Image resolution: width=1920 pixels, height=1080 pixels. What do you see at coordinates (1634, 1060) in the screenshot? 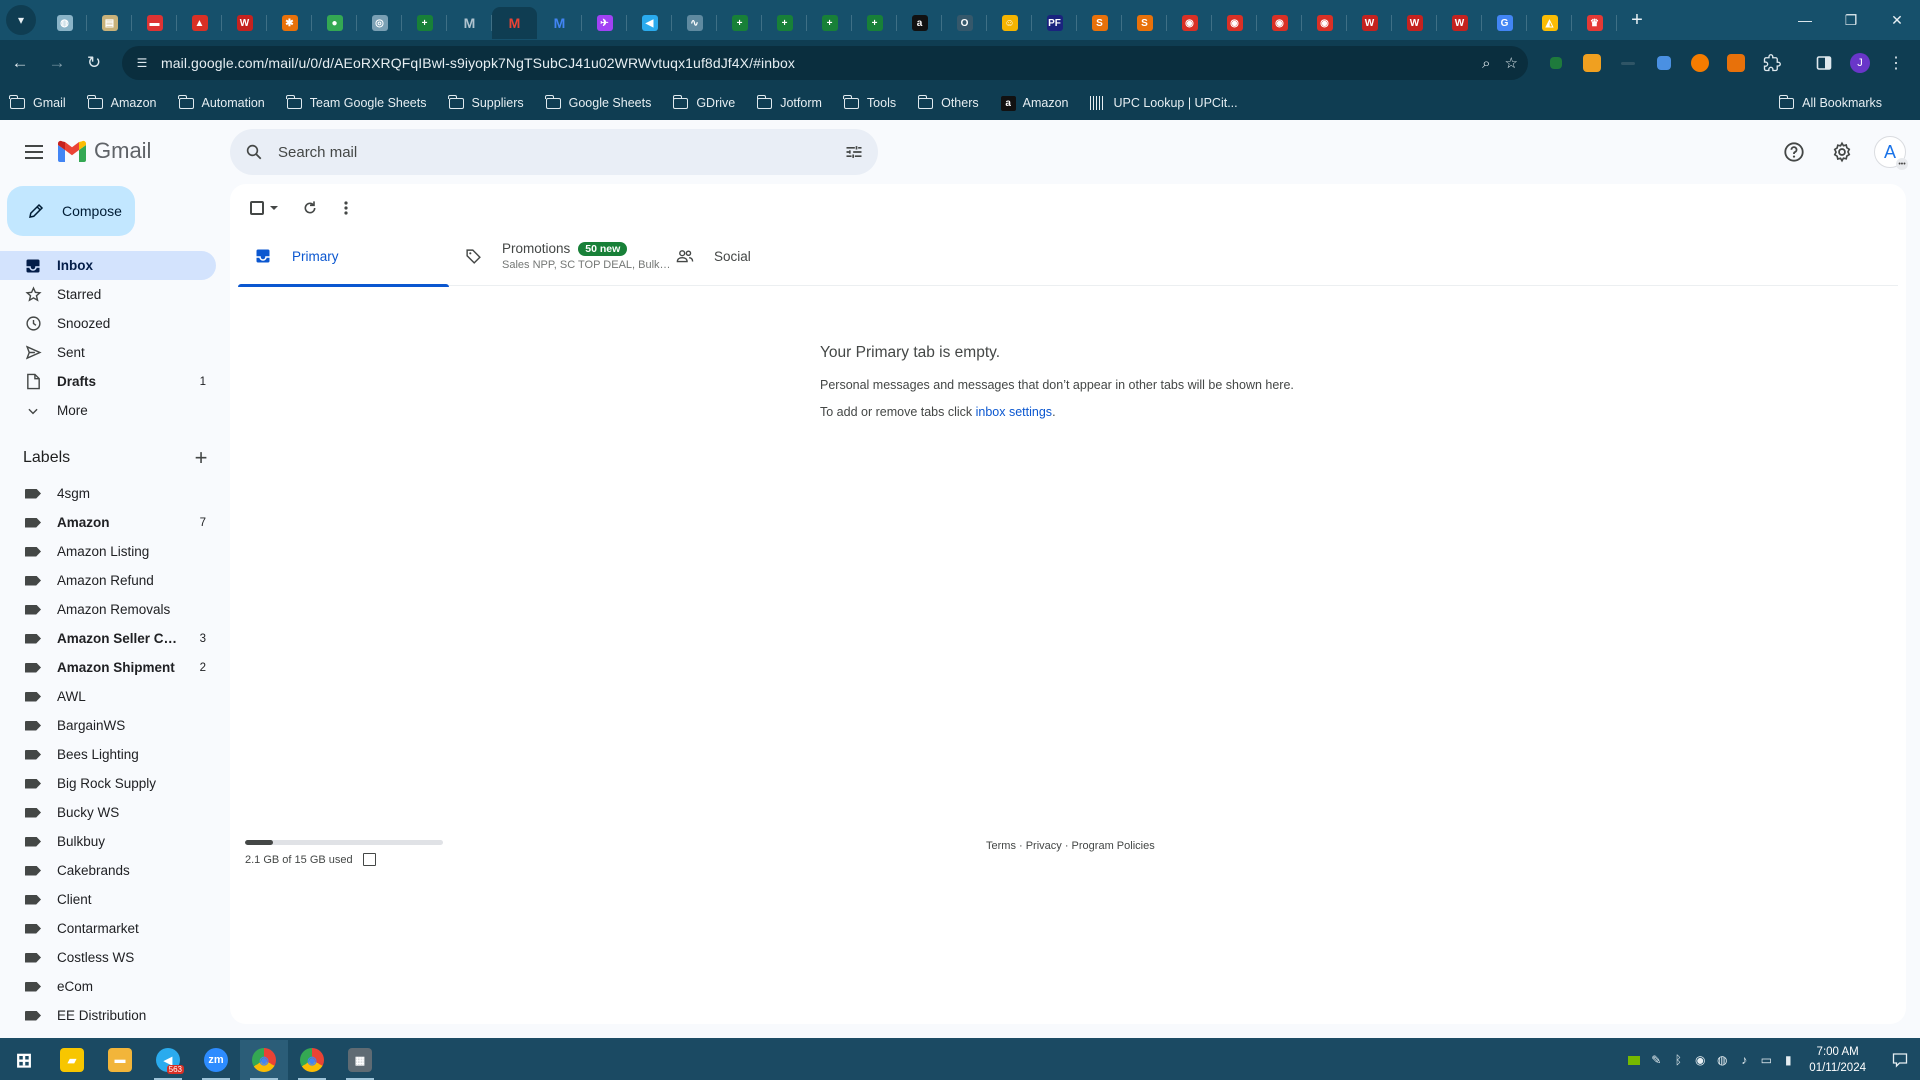
I see `nvidia-icon` at bounding box center [1634, 1060].